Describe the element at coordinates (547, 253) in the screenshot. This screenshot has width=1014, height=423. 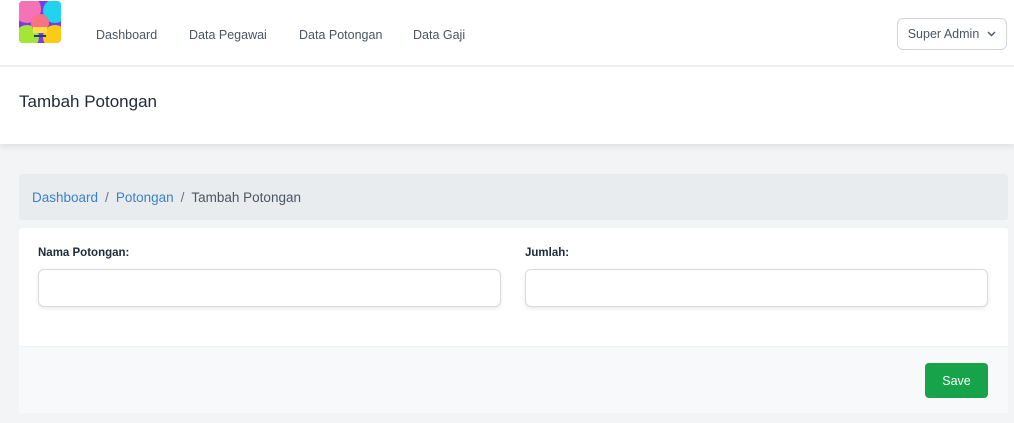
I see `jumlah-label: Jumlah:` at that location.